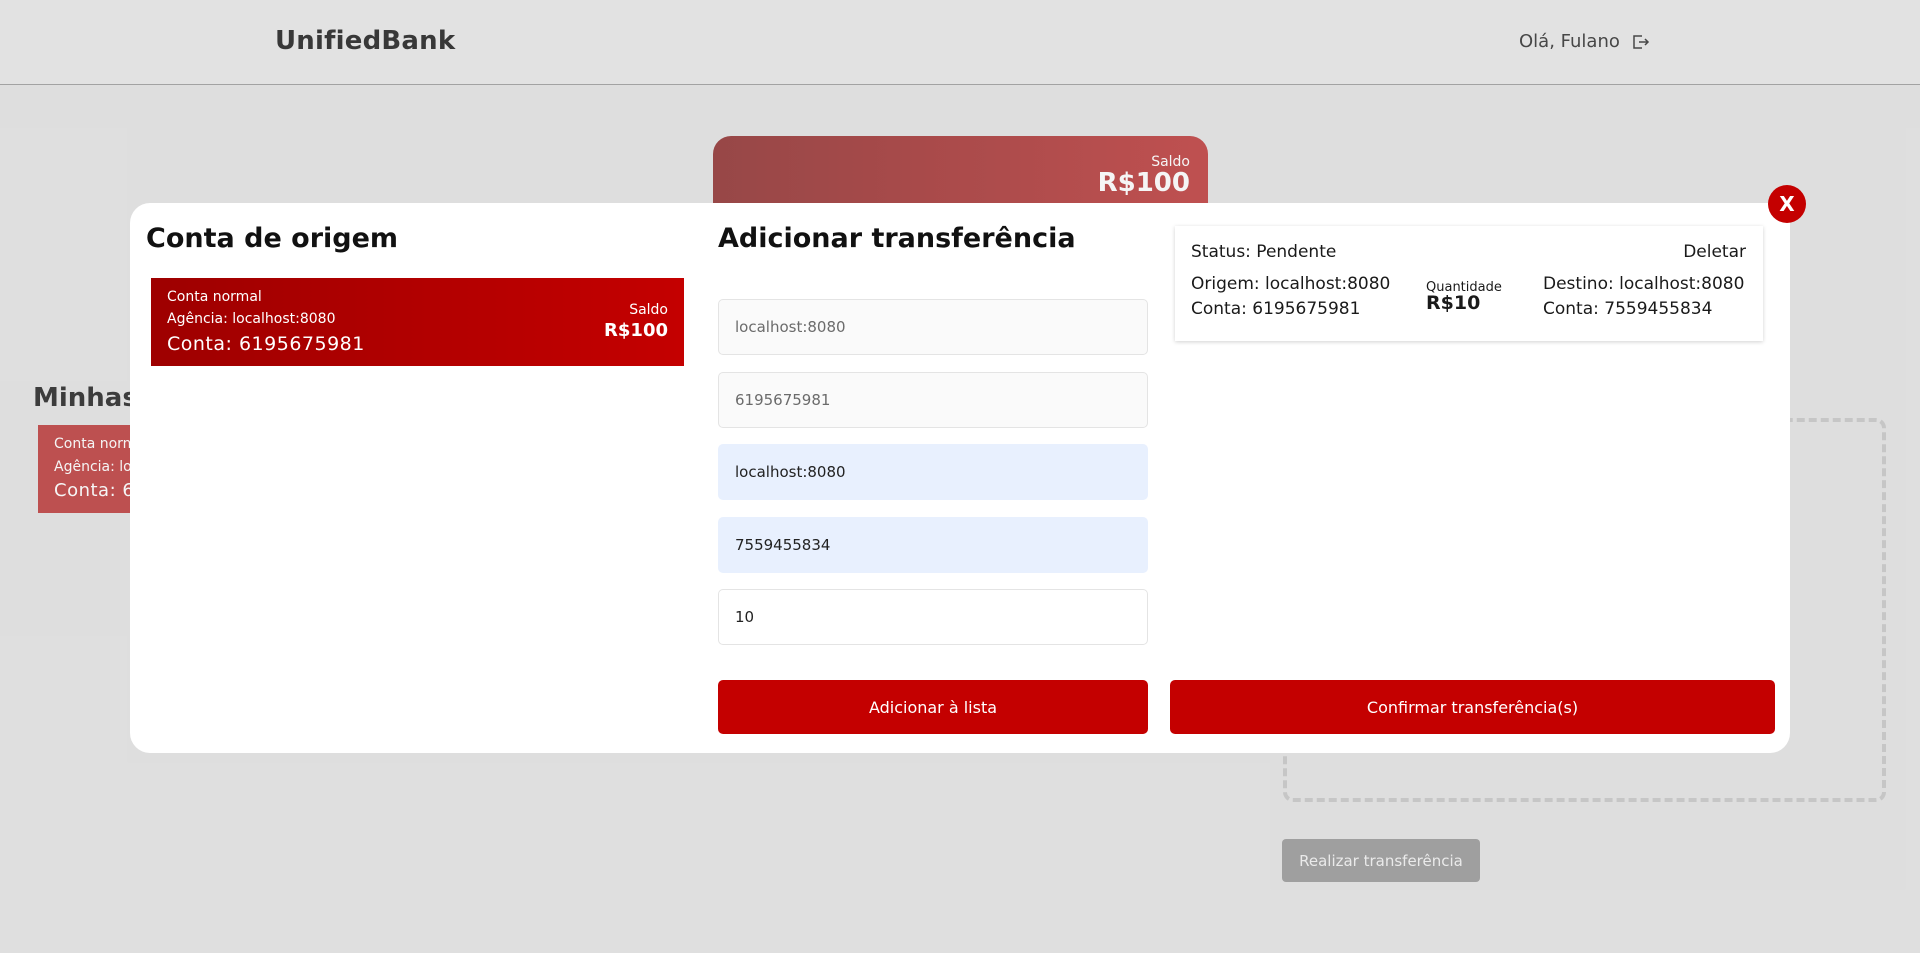 The width and height of the screenshot is (1920, 953). I want to click on transfer-status: Status: Pendente, so click(1264, 252).